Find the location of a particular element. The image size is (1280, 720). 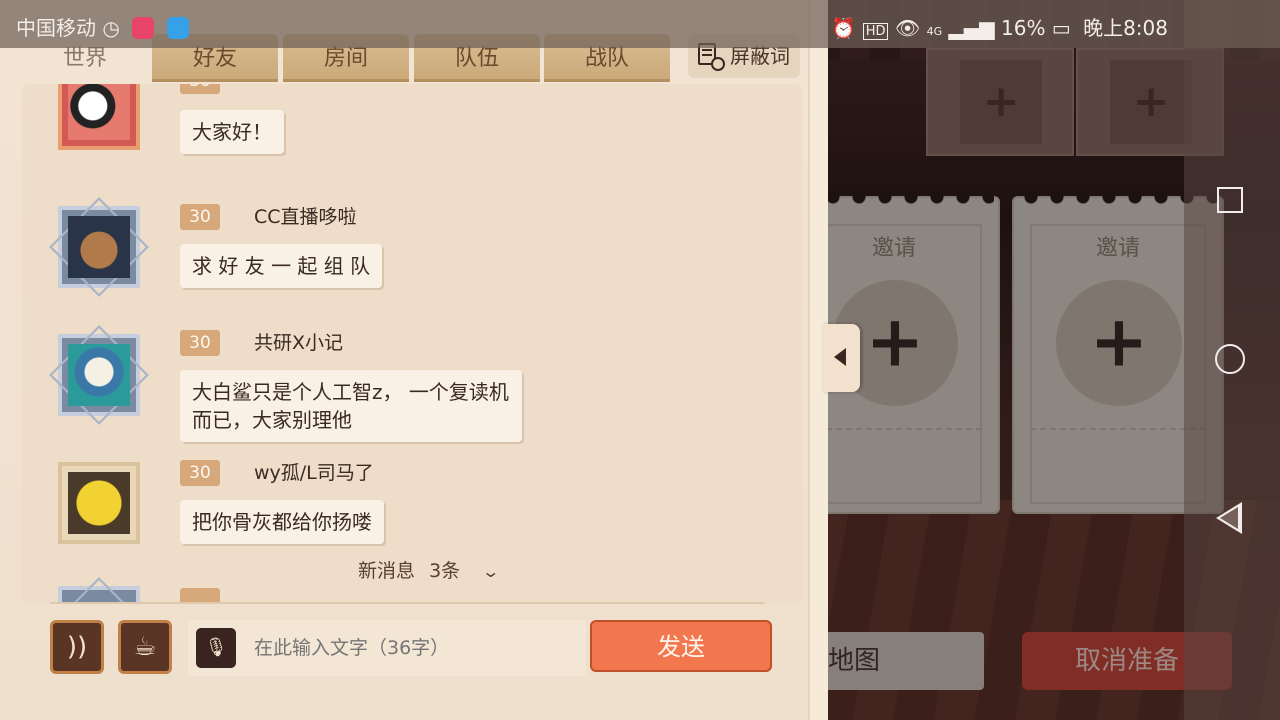

new-messages-label: 新消息 is located at coordinates (387, 571).